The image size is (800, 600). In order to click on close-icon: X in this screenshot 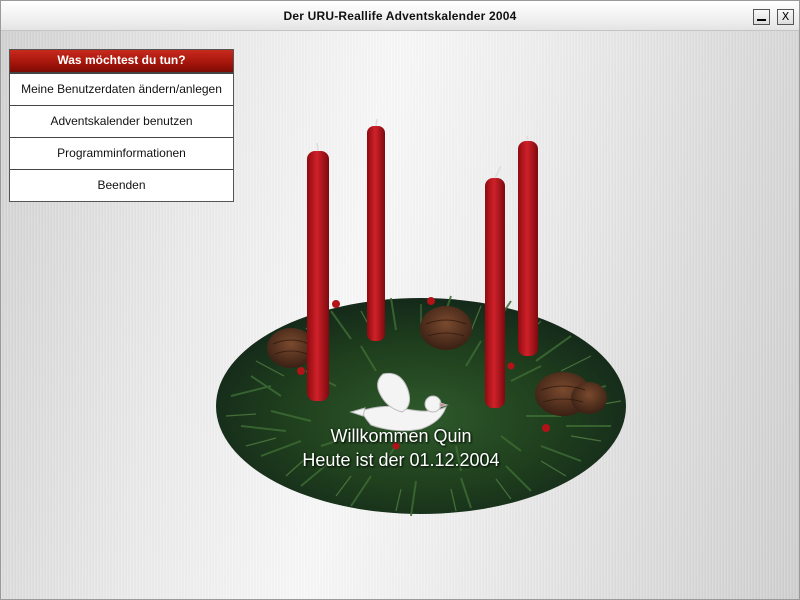, I will do `click(785, 16)`.